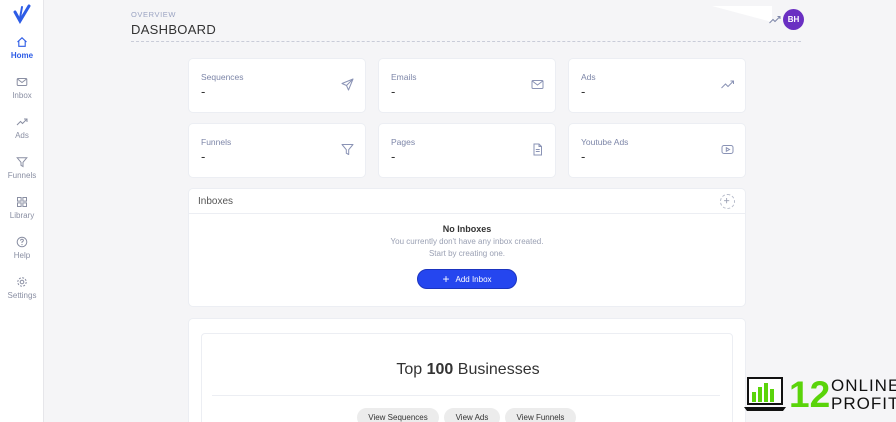  Describe the element at coordinates (467, 253) in the screenshot. I see `empty-state-hint: Start by creating one.` at that location.